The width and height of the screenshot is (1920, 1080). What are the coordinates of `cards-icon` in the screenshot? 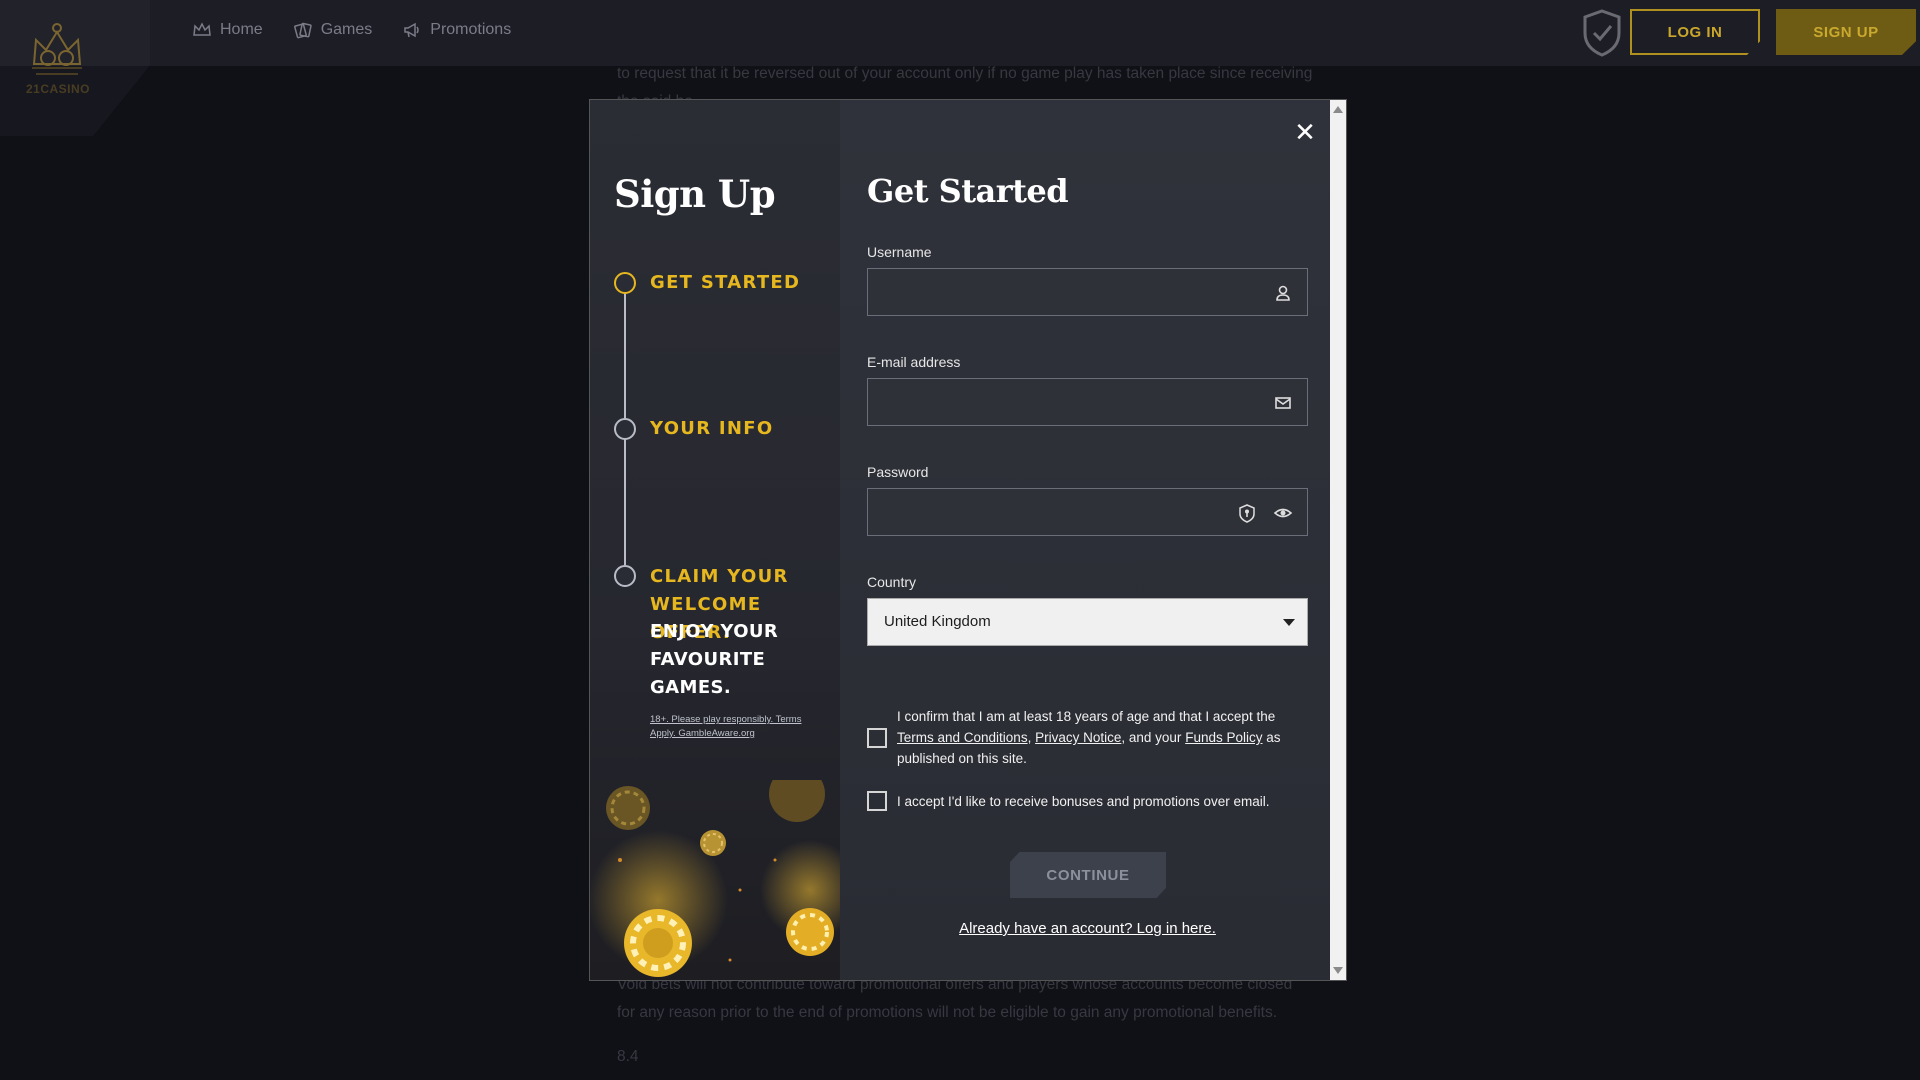 It's located at (302, 30).